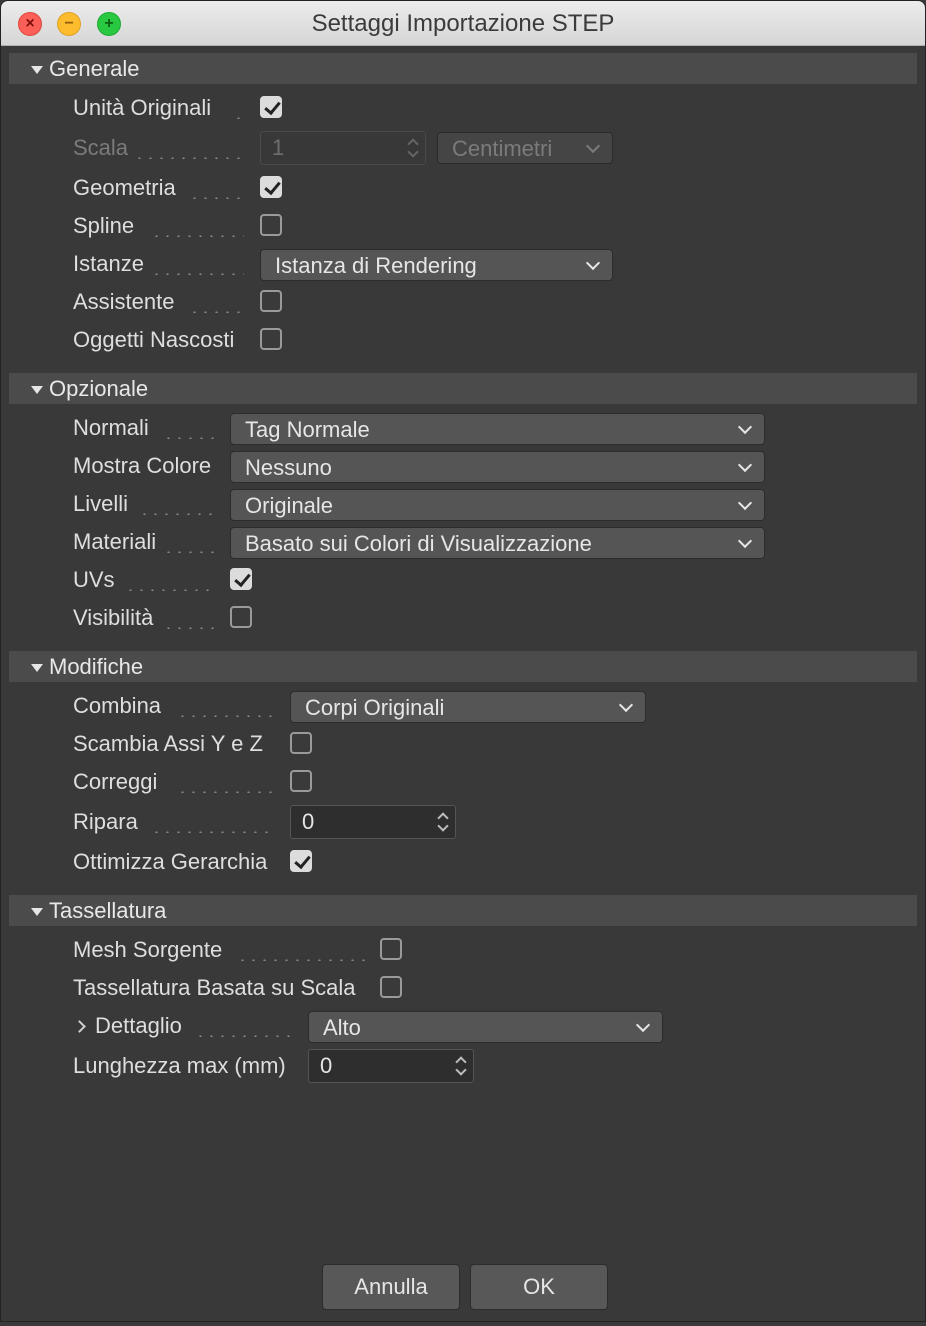 The height and width of the screenshot is (1326, 926). Describe the element at coordinates (497, 505) in the screenshot. I see `livelli-dropdown: Originale` at that location.